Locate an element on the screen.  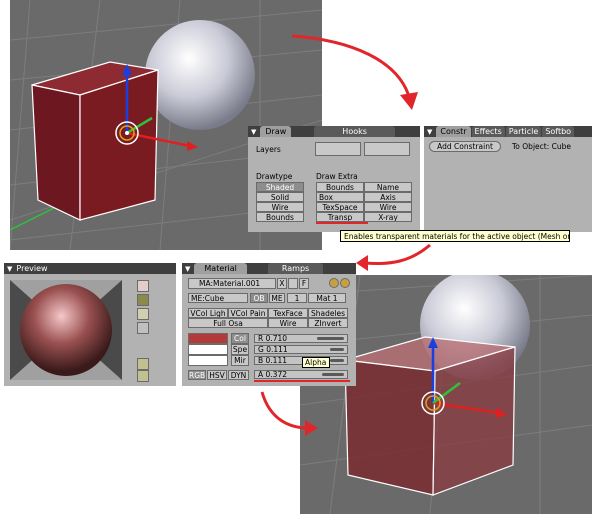
arrow-2-path is located at coordinates (397, 254).